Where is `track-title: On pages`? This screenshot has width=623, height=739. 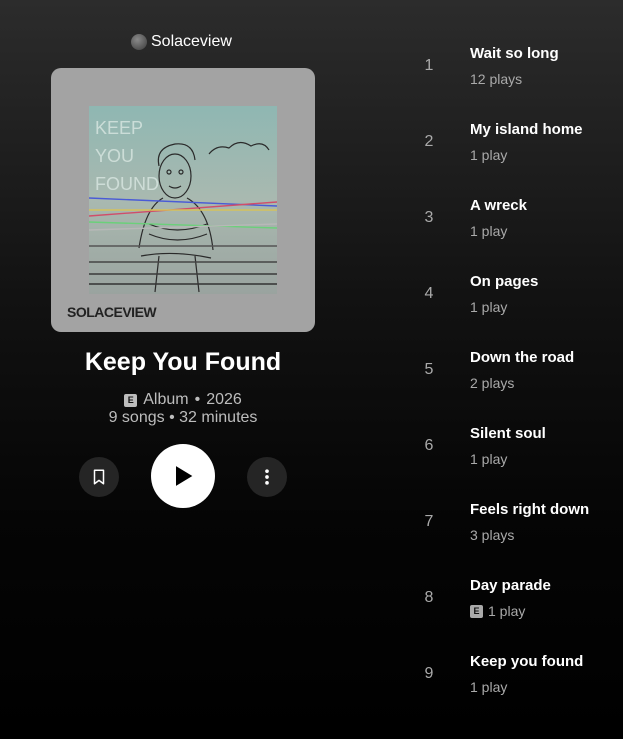 track-title: On pages is located at coordinates (504, 281).